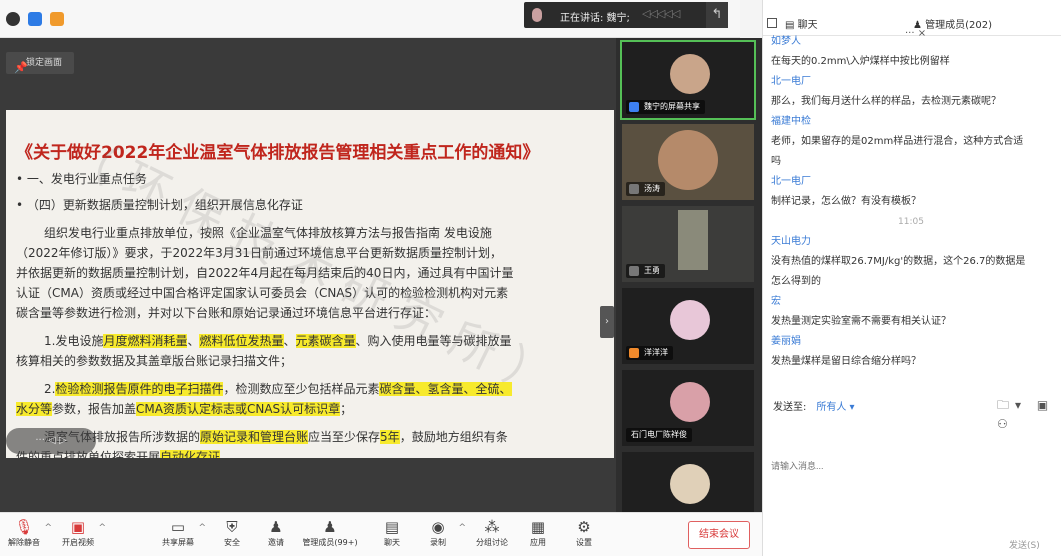  I want to click on collapse-gallery-button: ›, so click(607, 322).